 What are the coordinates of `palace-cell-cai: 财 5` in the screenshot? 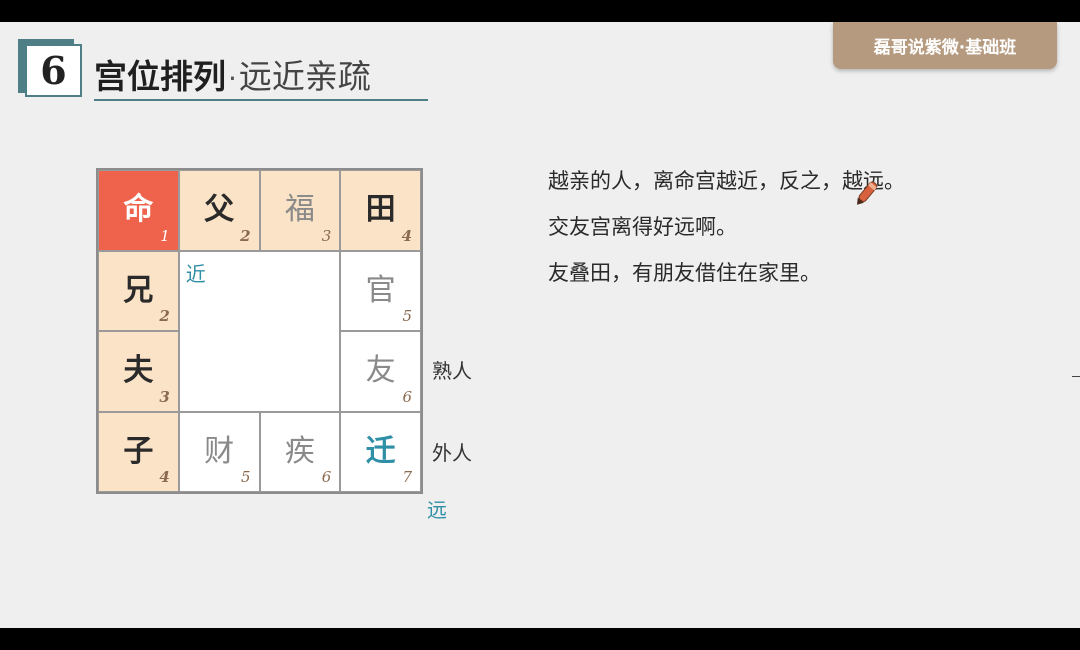 It's located at (219, 451).